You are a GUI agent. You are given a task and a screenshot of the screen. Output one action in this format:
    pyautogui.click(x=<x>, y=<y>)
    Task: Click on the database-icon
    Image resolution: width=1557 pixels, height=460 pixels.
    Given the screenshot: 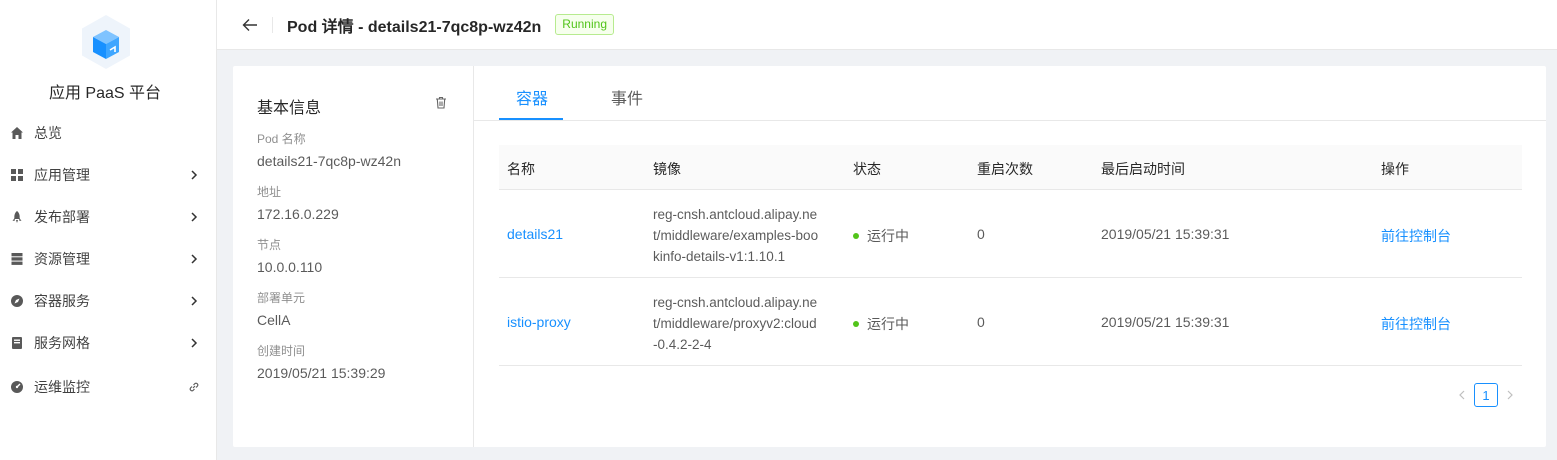 What is the action you would take?
    pyautogui.click(x=17, y=259)
    